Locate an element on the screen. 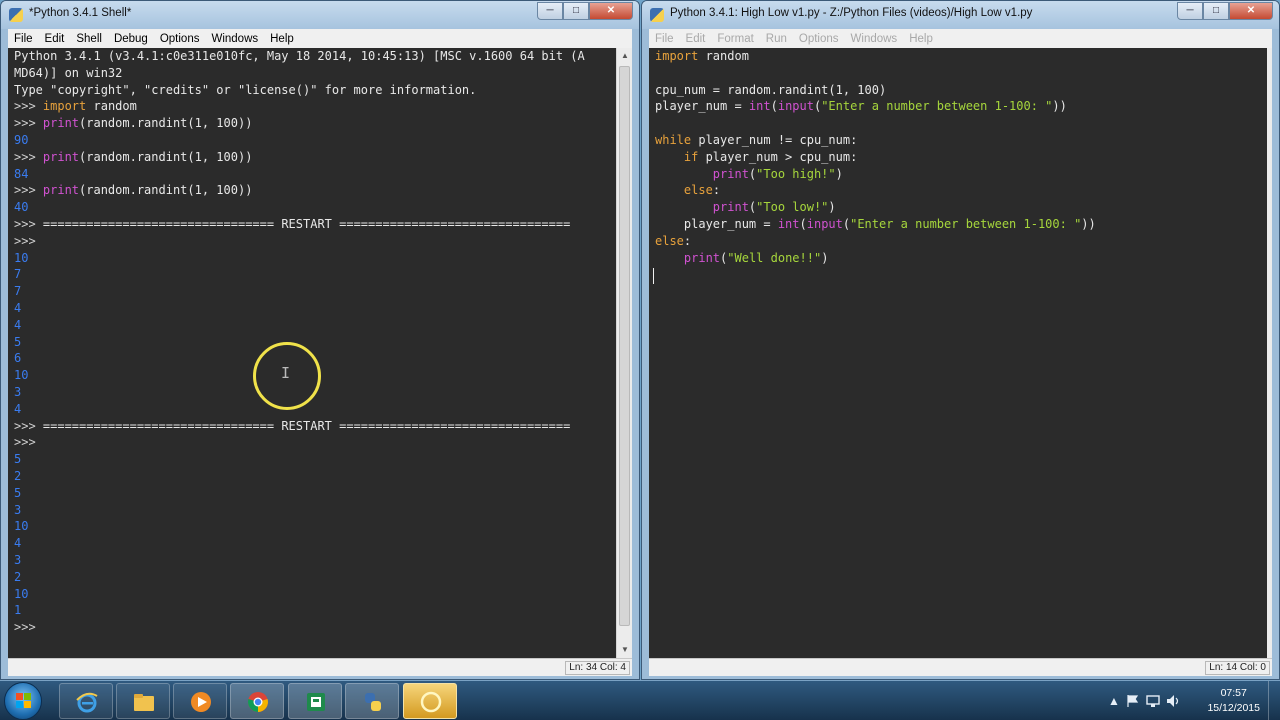 This screenshot has width=1280, height=720. editor-scrollbar is located at coordinates (1269, 353).